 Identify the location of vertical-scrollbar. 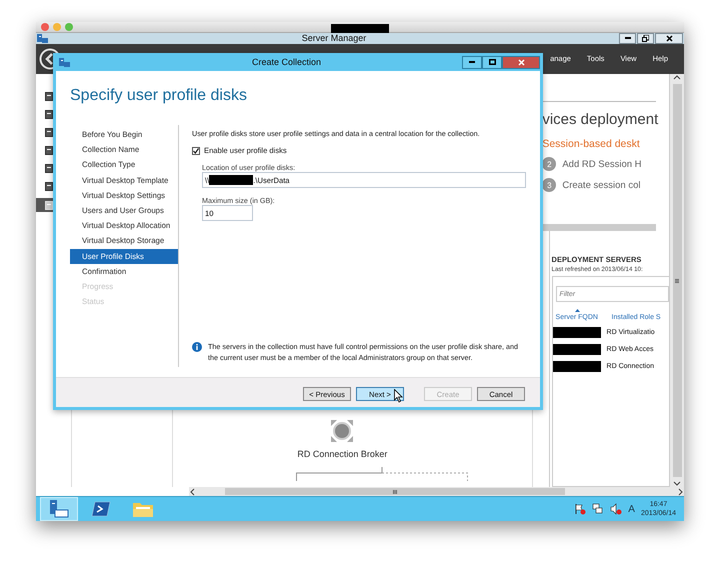
(676, 280).